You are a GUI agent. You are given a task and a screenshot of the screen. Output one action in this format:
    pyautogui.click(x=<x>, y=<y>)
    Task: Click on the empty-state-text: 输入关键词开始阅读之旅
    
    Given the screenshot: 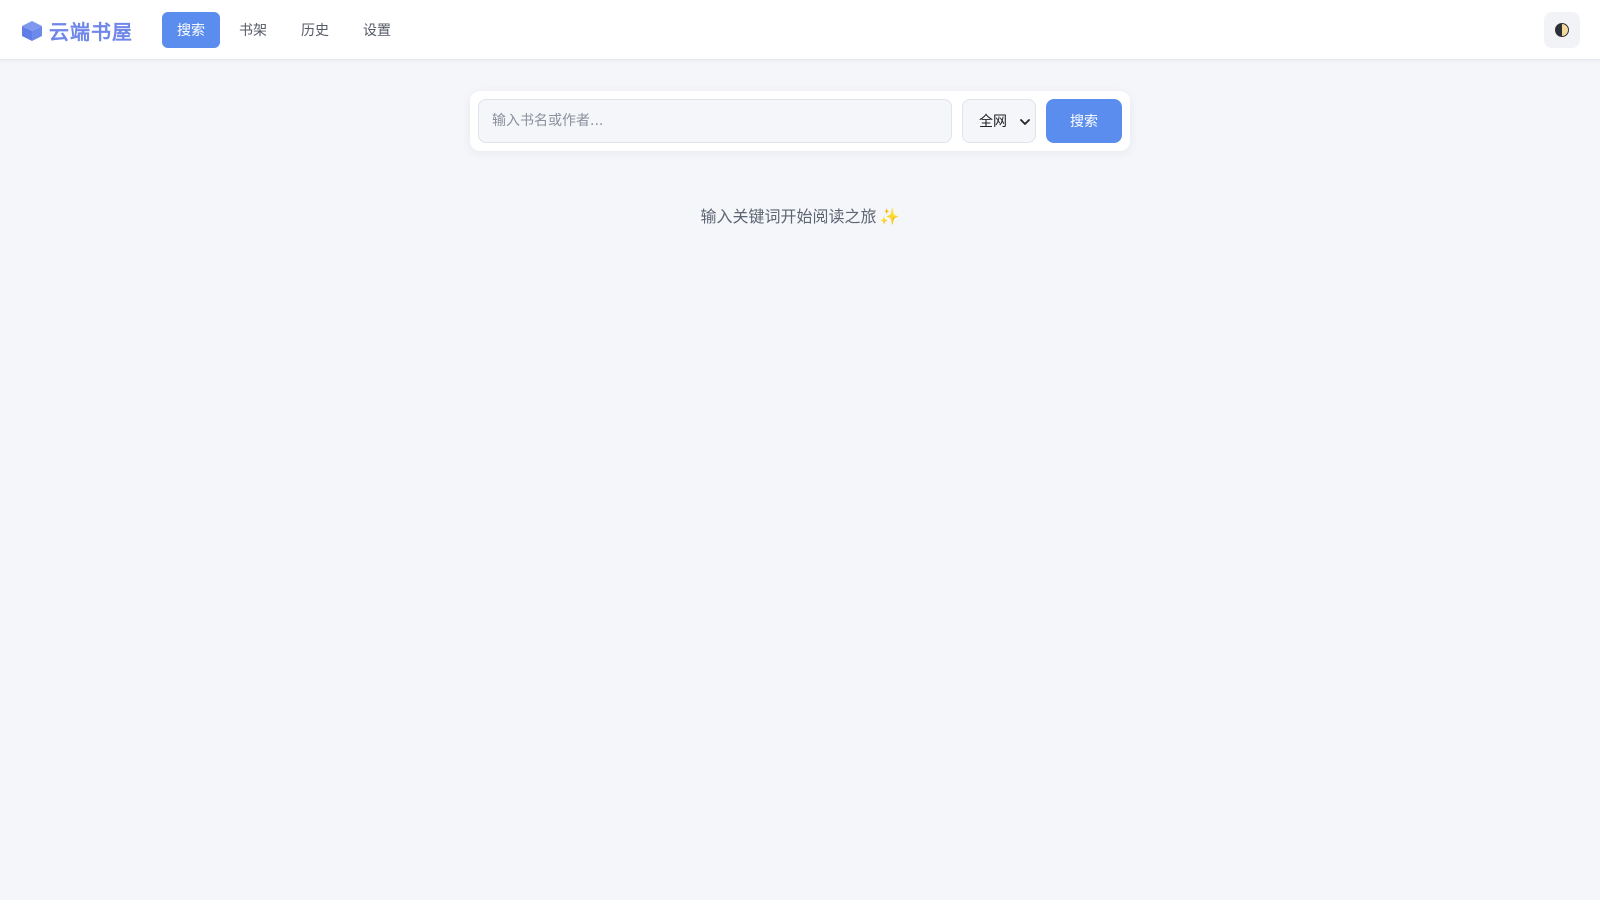 What is the action you would take?
    pyautogui.click(x=788, y=216)
    